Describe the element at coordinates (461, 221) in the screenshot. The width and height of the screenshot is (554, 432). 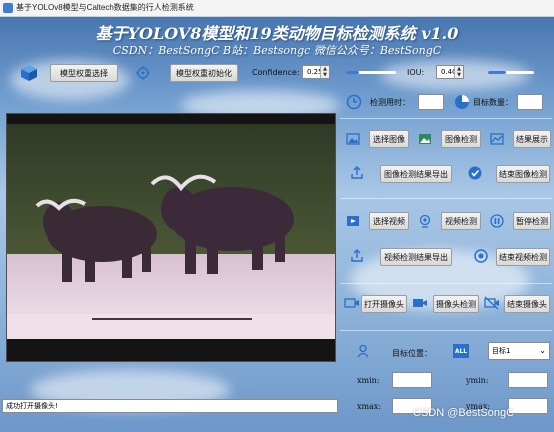
I see `video-detect-button: 视频检测` at that location.